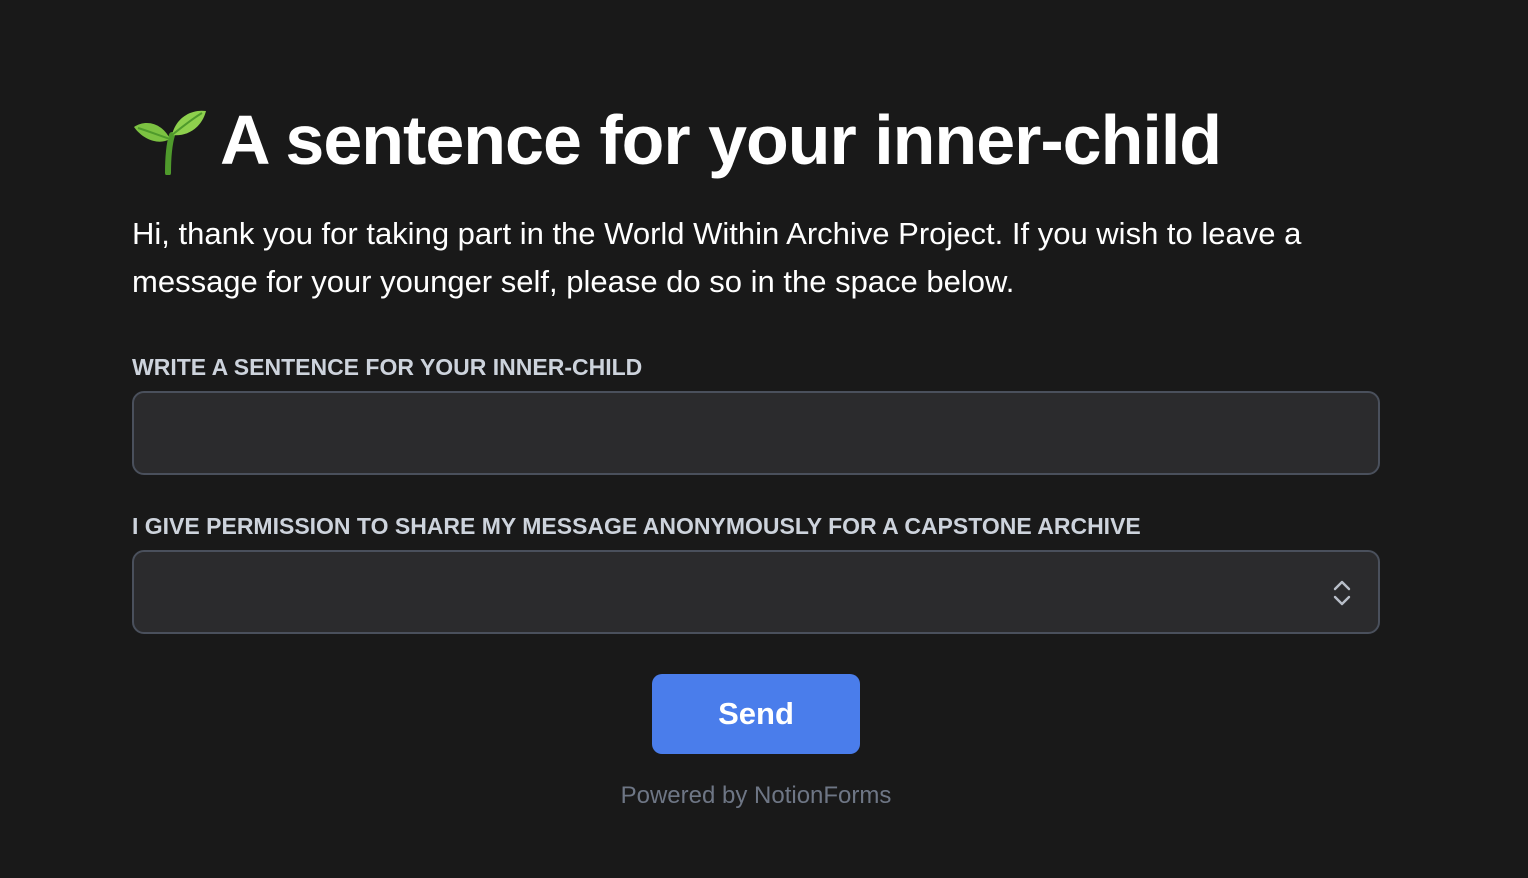  I want to click on page-title: A sentence for your inner-child, so click(756, 140).